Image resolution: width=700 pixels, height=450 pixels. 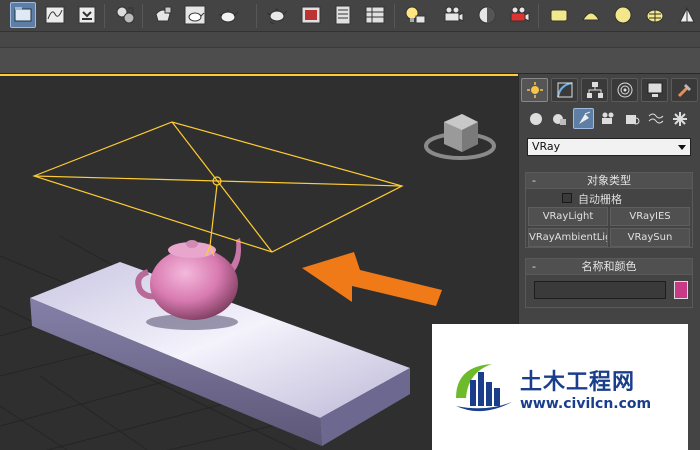 I want to click on material-editor-icon, so click(x=125, y=15).